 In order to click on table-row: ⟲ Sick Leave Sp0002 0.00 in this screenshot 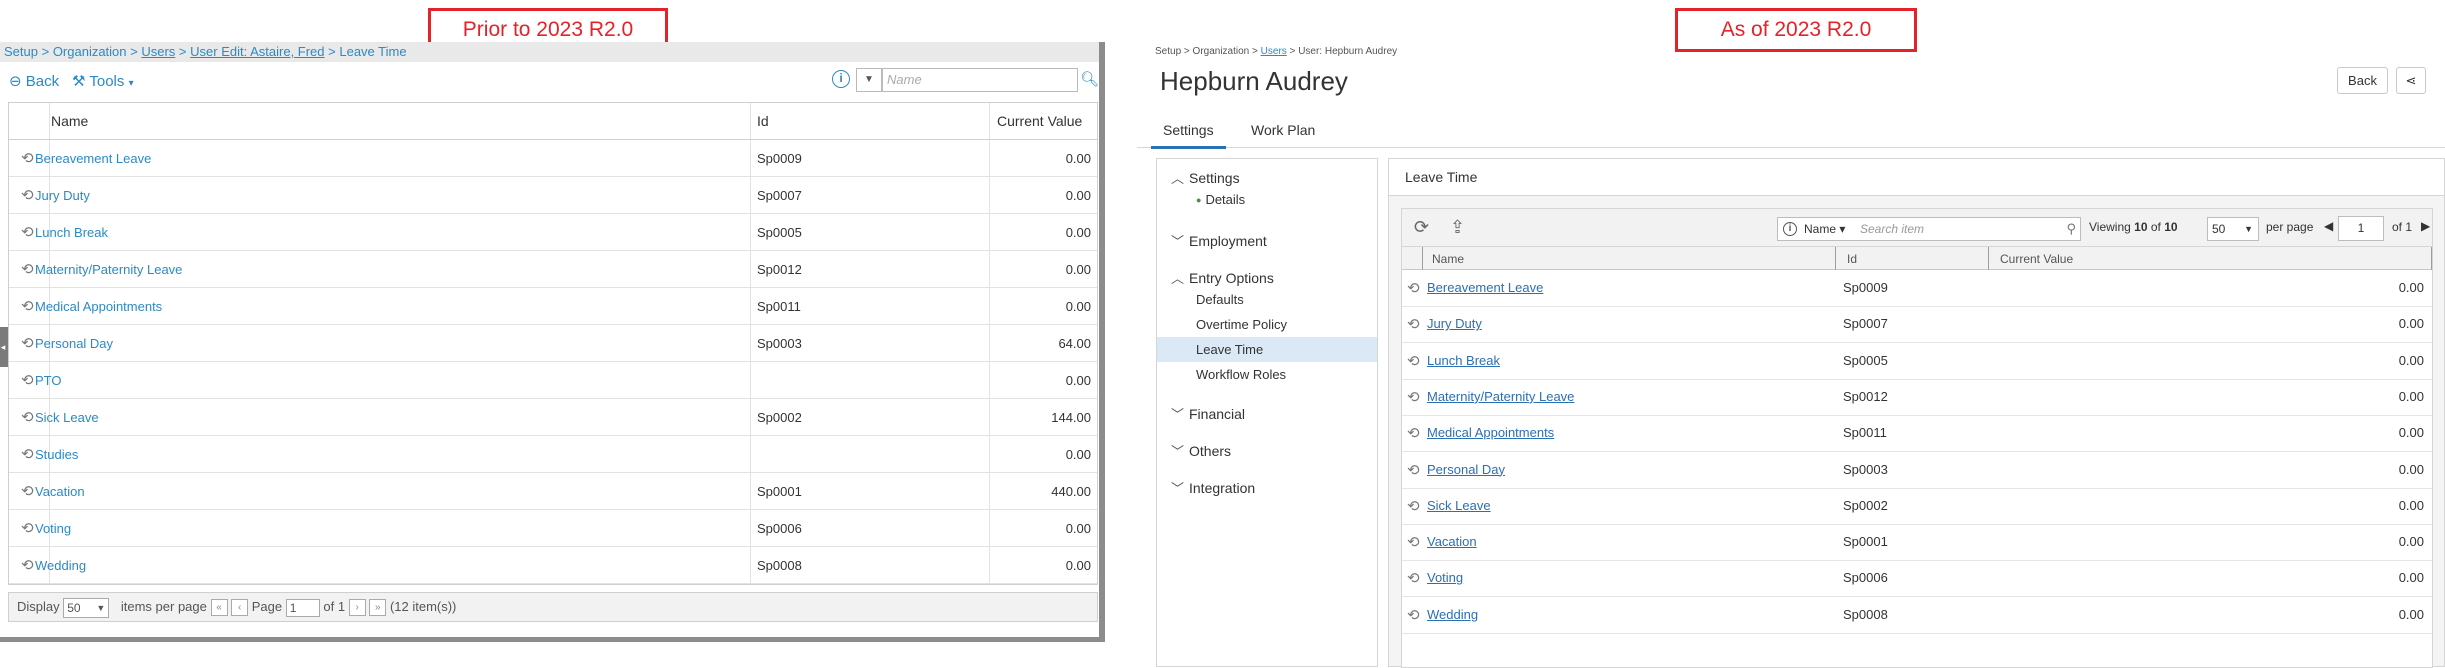, I will do `click(1917, 507)`.